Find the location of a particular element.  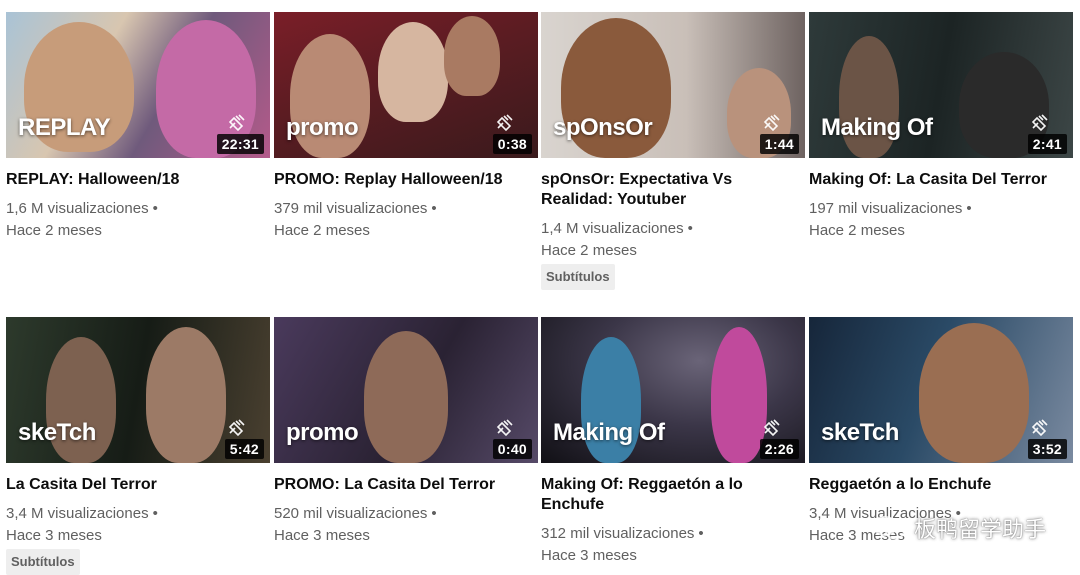

video-title: Making Of: La Casita Del Terror is located at coordinates (941, 180).